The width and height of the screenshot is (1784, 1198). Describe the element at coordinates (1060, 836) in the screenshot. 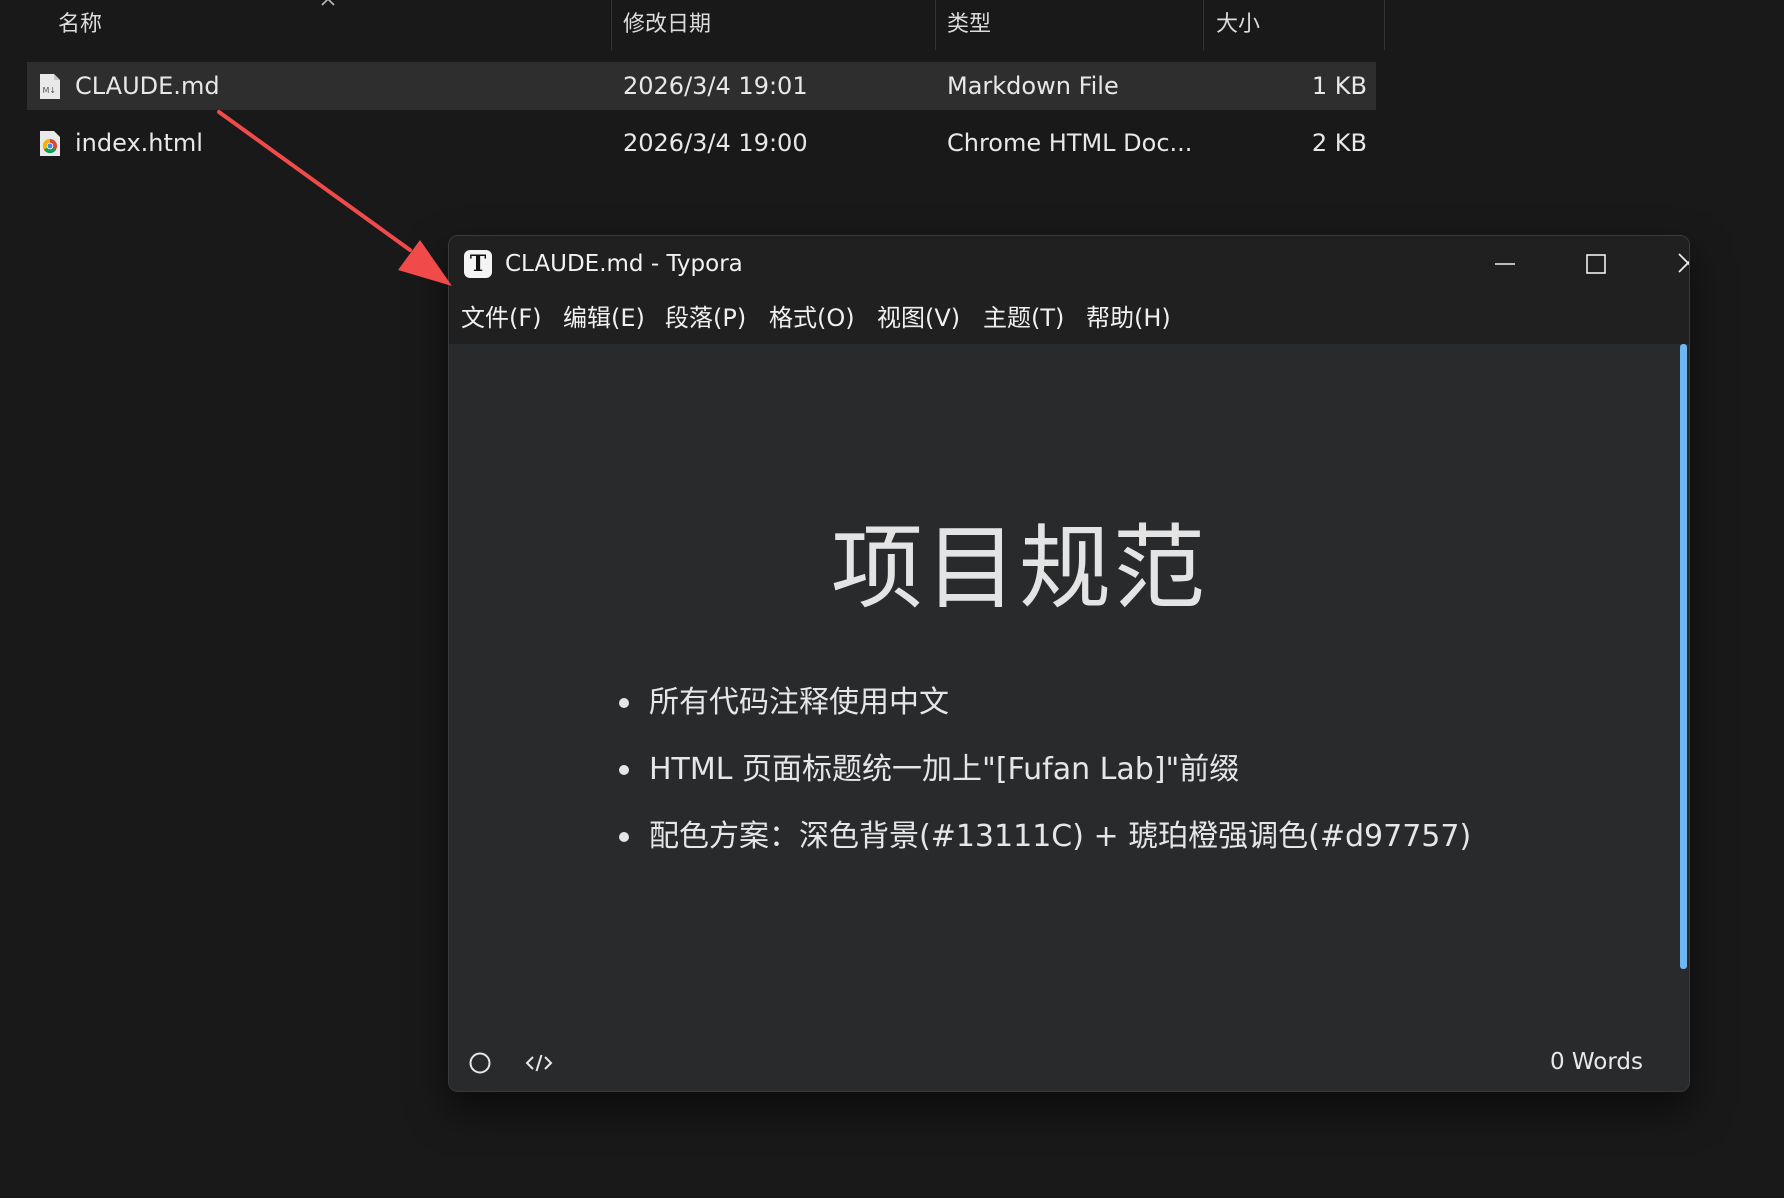

I see `list-item-text: 配色方案：深色背景(#13111C) + 琥珀橙强调色(#d97757)` at that location.